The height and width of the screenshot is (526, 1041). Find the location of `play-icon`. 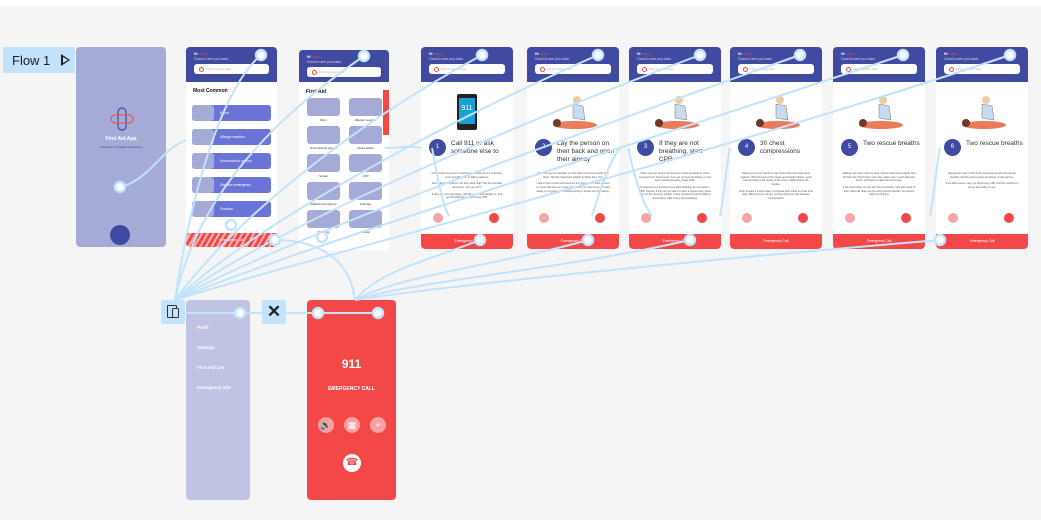

play-icon is located at coordinates (66, 60).